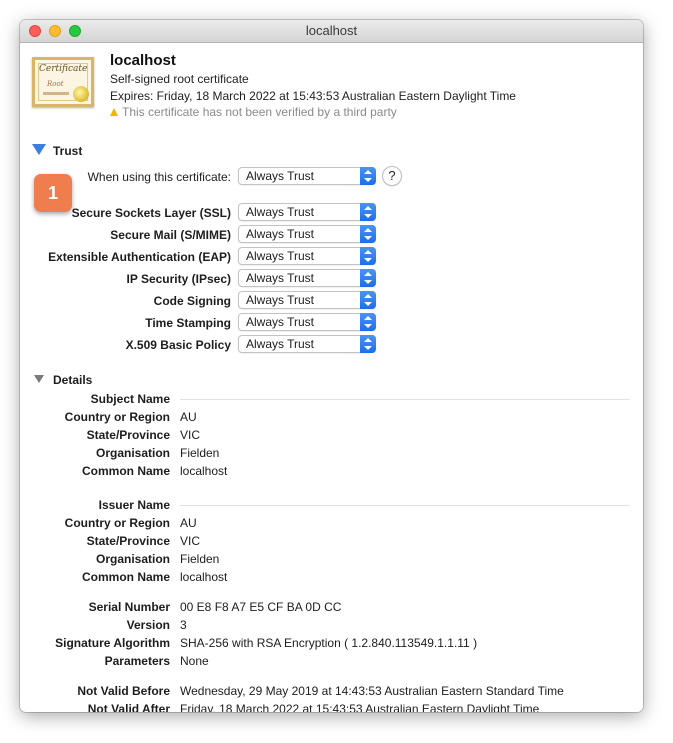 This screenshot has width=673, height=743. Describe the element at coordinates (53, 193) in the screenshot. I see `step-badge: 1` at that location.